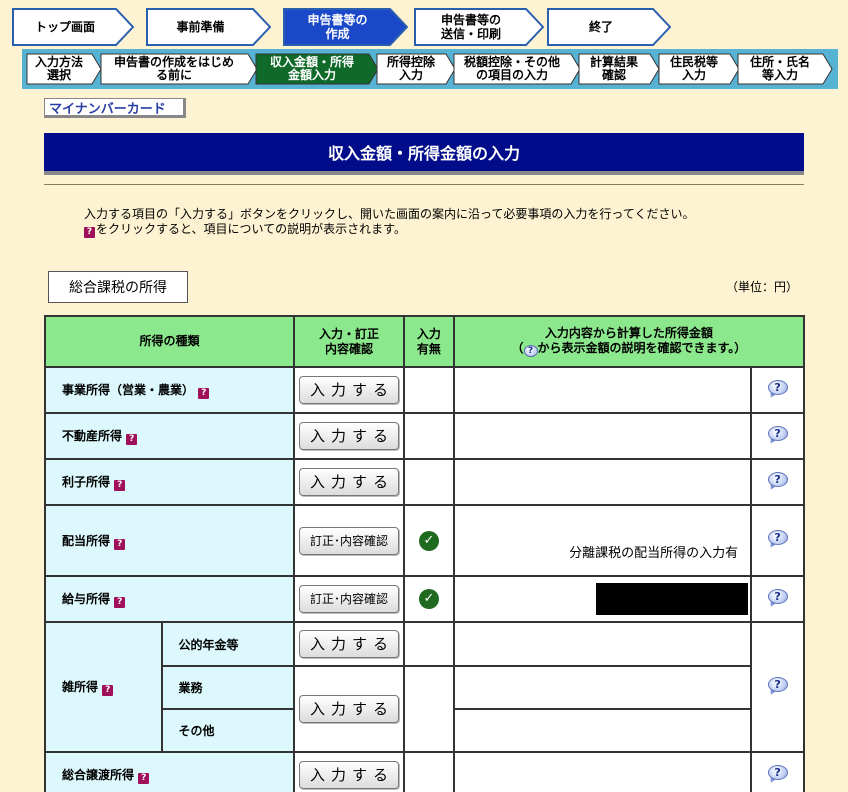 Image resolution: width=848 pixels, height=792 pixels. Describe the element at coordinates (311, 68) in the screenshot. I see `substep-label: 収入金額・所得 金額入力` at that location.